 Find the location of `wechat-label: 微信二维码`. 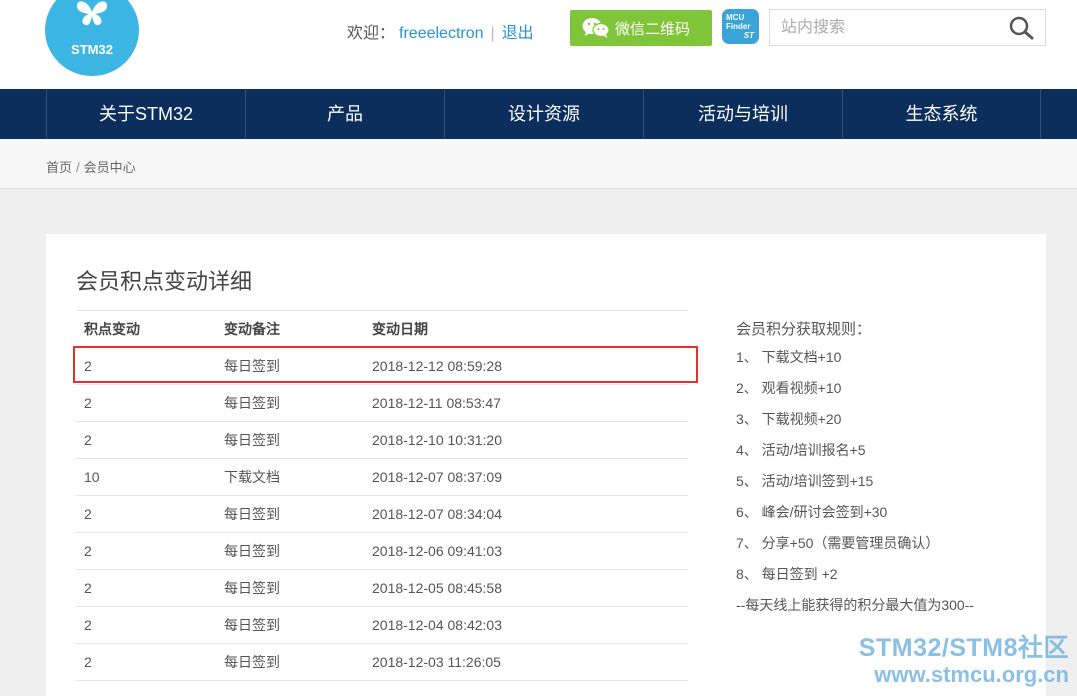

wechat-label: 微信二维码 is located at coordinates (653, 29).